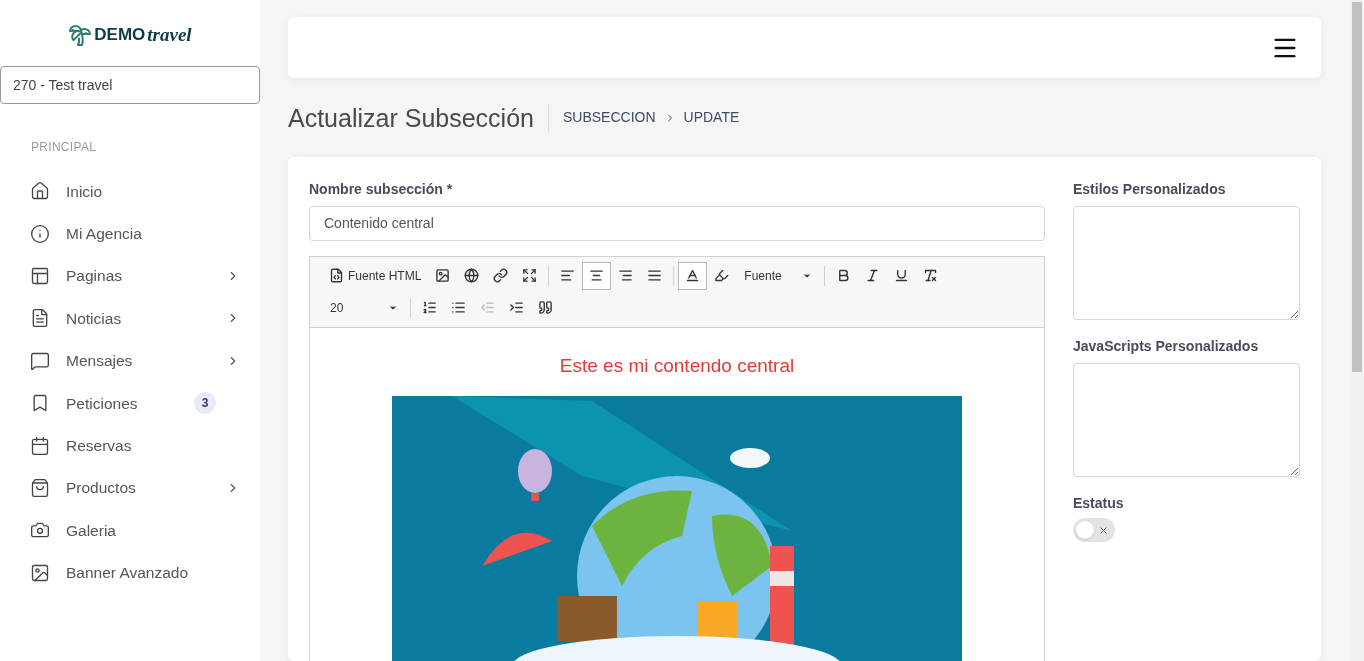  Describe the element at coordinates (130, 276) in the screenshot. I see `sidebar-item: Paginas` at that location.